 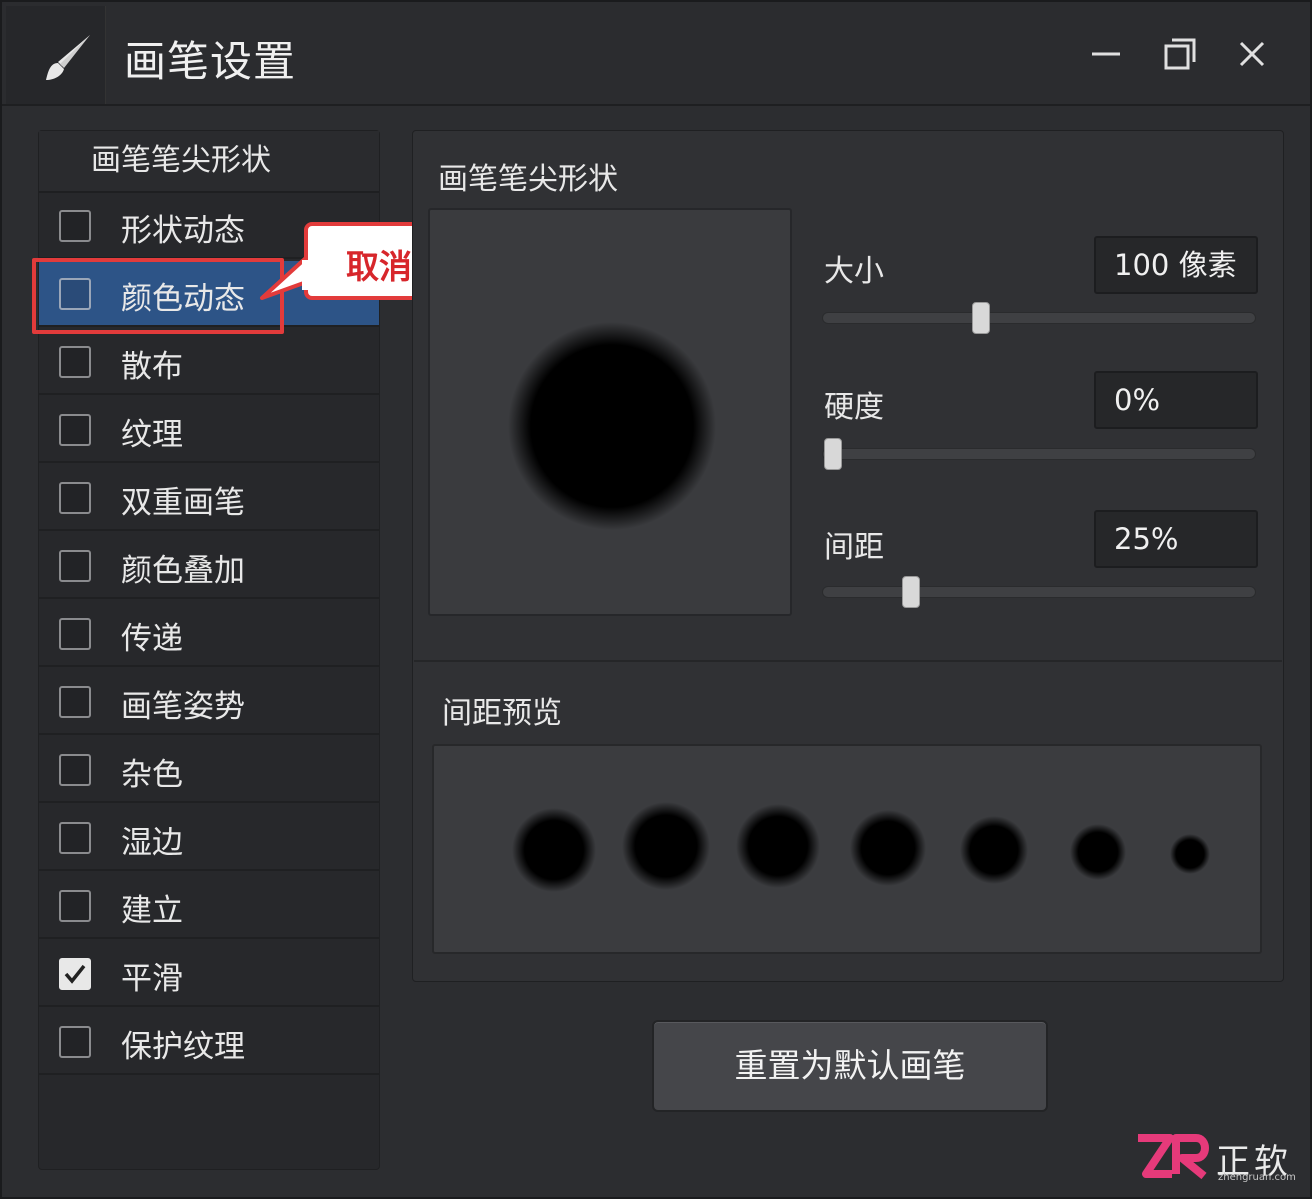 What do you see at coordinates (854, 271) in the screenshot?
I see `param-label: 大小` at bounding box center [854, 271].